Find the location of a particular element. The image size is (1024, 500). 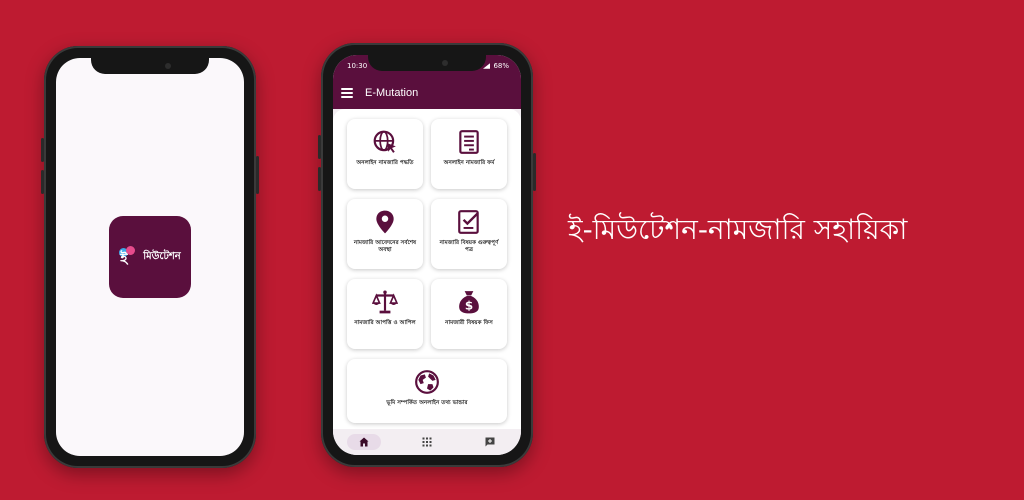

location-pin-icon is located at coordinates (385, 222).